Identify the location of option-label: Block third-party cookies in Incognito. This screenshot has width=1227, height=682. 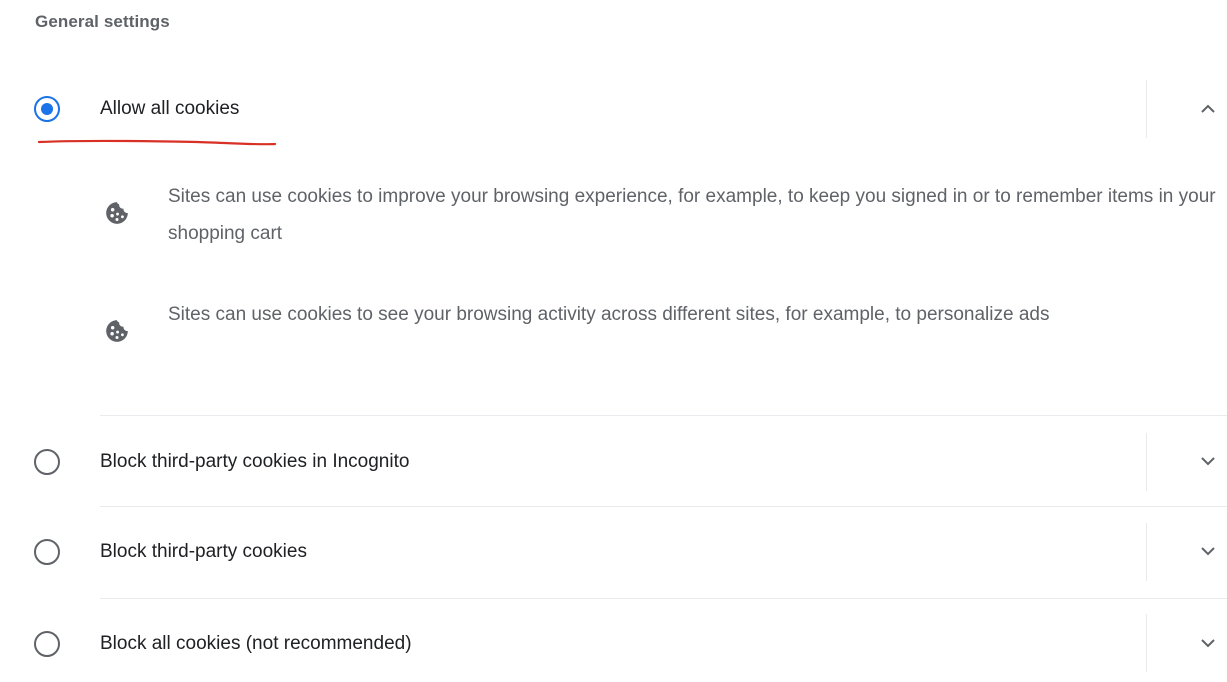
(255, 461).